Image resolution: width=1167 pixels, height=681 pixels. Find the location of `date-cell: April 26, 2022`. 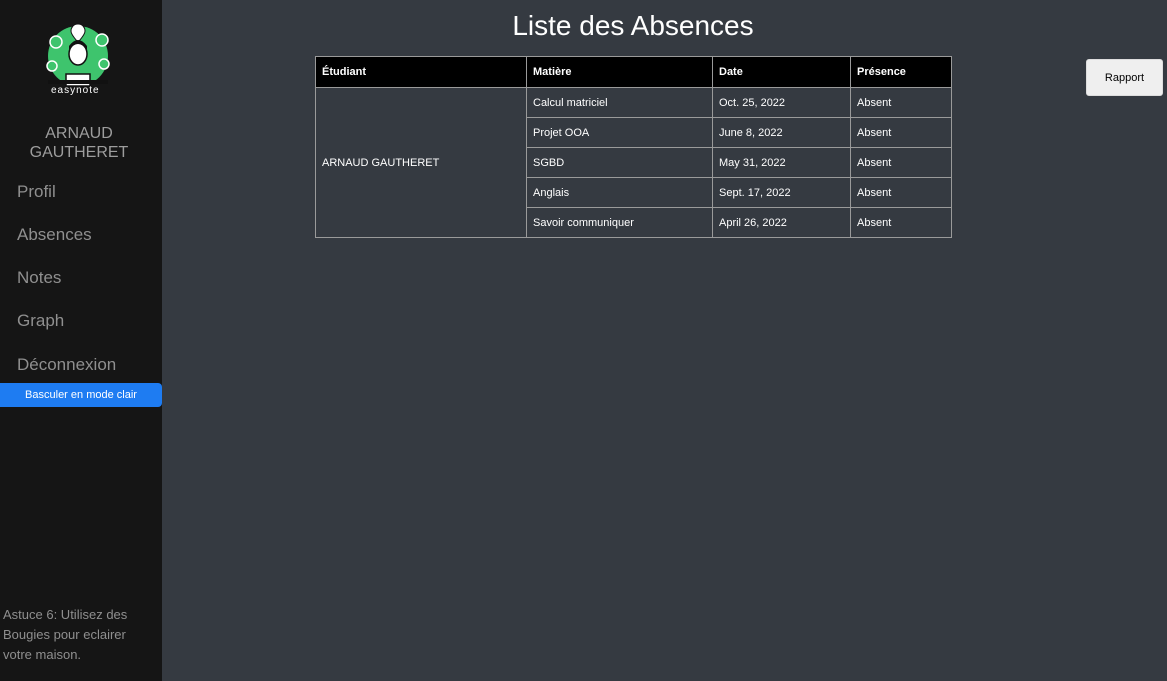

date-cell: April 26, 2022 is located at coordinates (781, 222).